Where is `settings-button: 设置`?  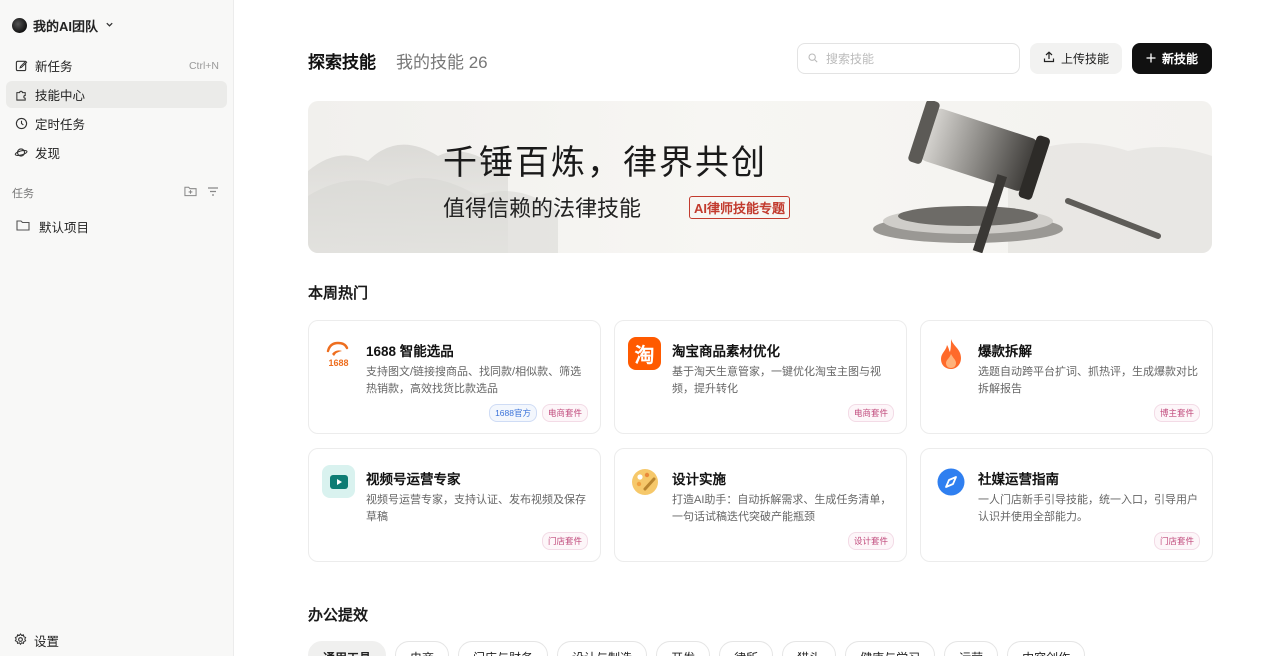
settings-button: 设置 is located at coordinates (36, 640).